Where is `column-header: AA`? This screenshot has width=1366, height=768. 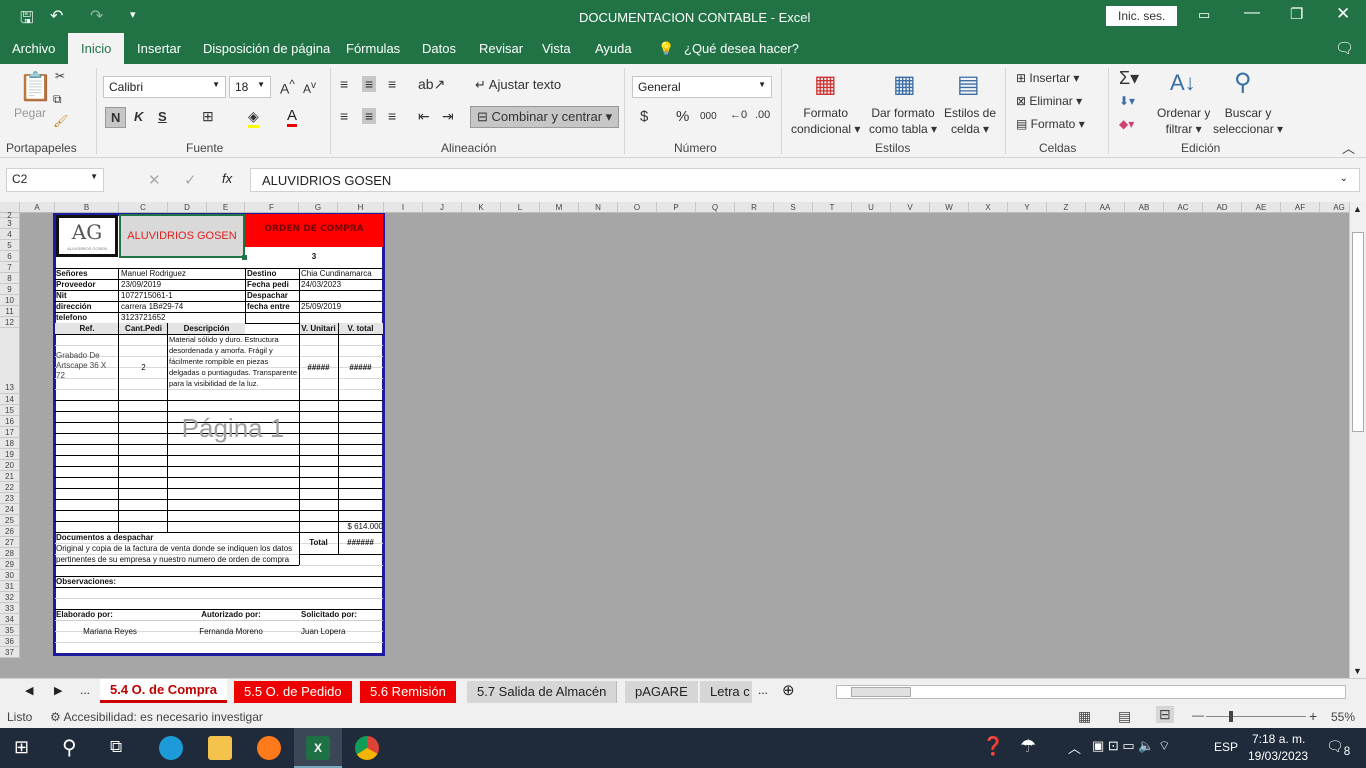 column-header: AA is located at coordinates (1105, 207).